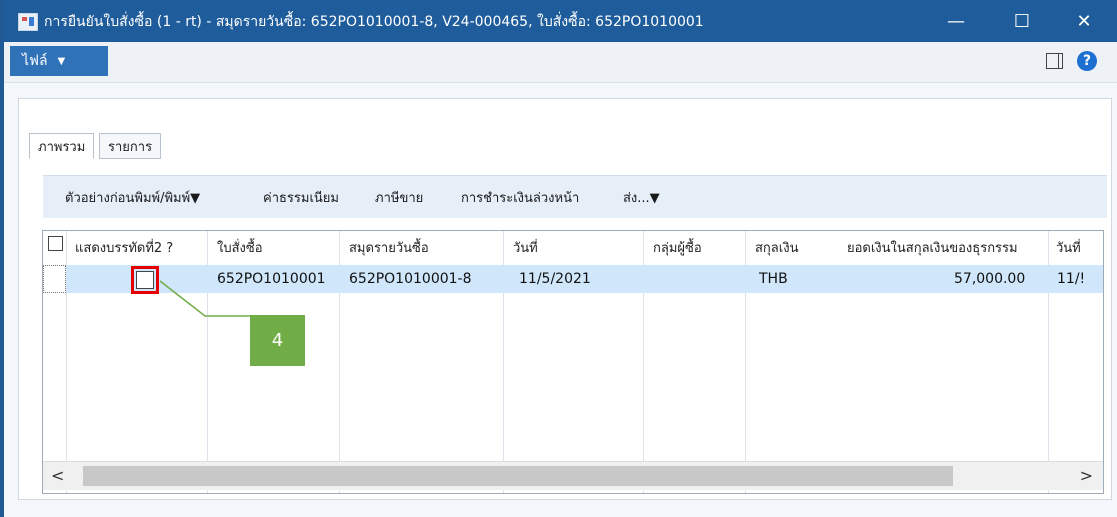  Describe the element at coordinates (956, 21) in the screenshot. I see `minimize-button: —` at that location.